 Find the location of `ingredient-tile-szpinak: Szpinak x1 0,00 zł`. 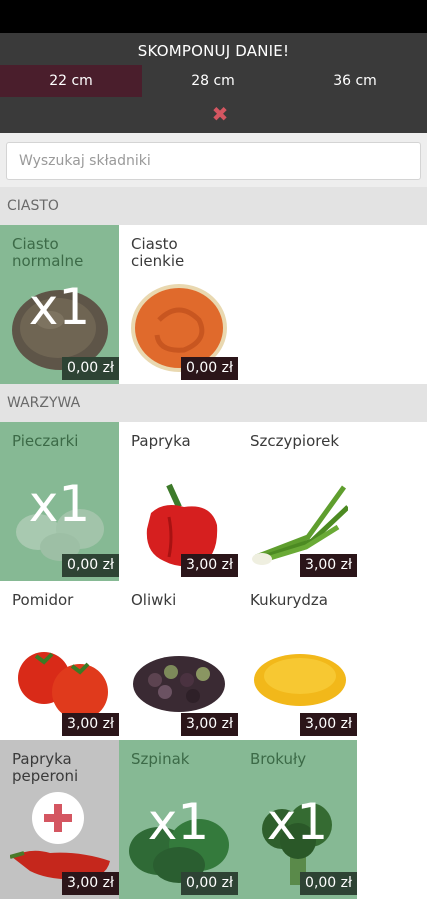

ingredient-tile-szpinak: Szpinak x1 0,00 zł is located at coordinates (178, 819).